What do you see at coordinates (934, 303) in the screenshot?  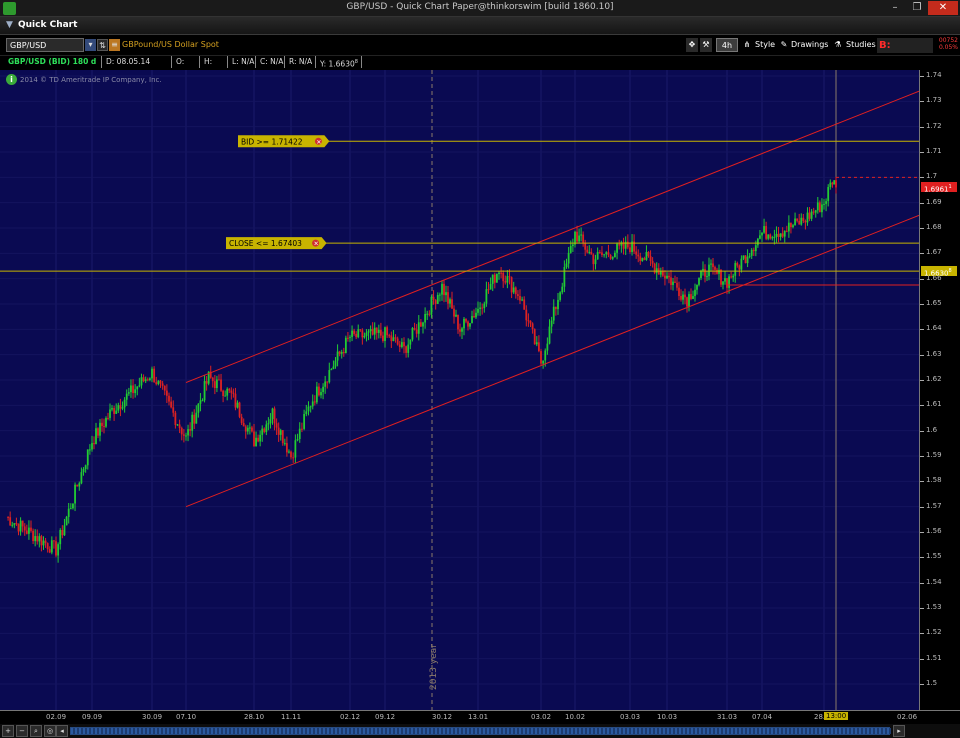 I see `price-tick-label: 1.65` at bounding box center [934, 303].